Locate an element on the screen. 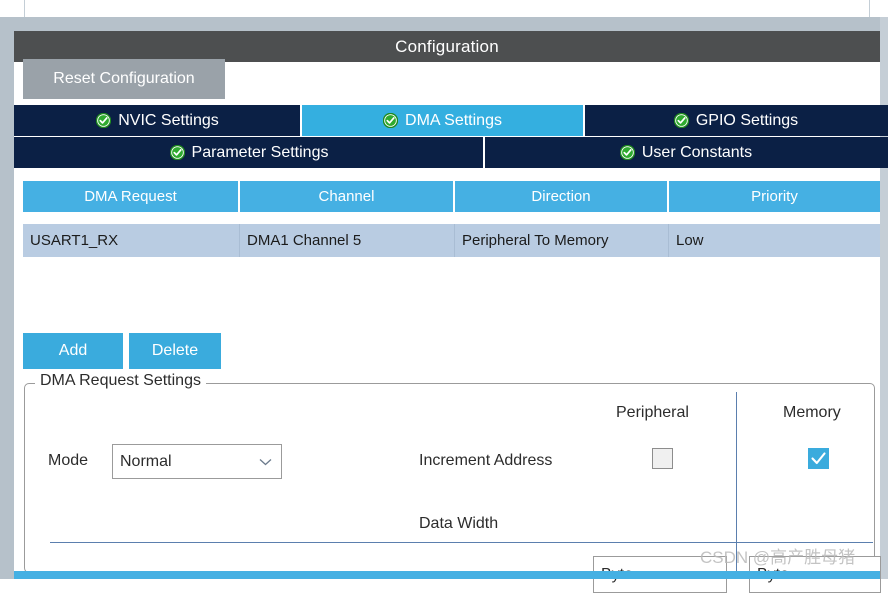 This screenshot has height=593, width=888. chevron-down-icon is located at coordinates (268, 462).